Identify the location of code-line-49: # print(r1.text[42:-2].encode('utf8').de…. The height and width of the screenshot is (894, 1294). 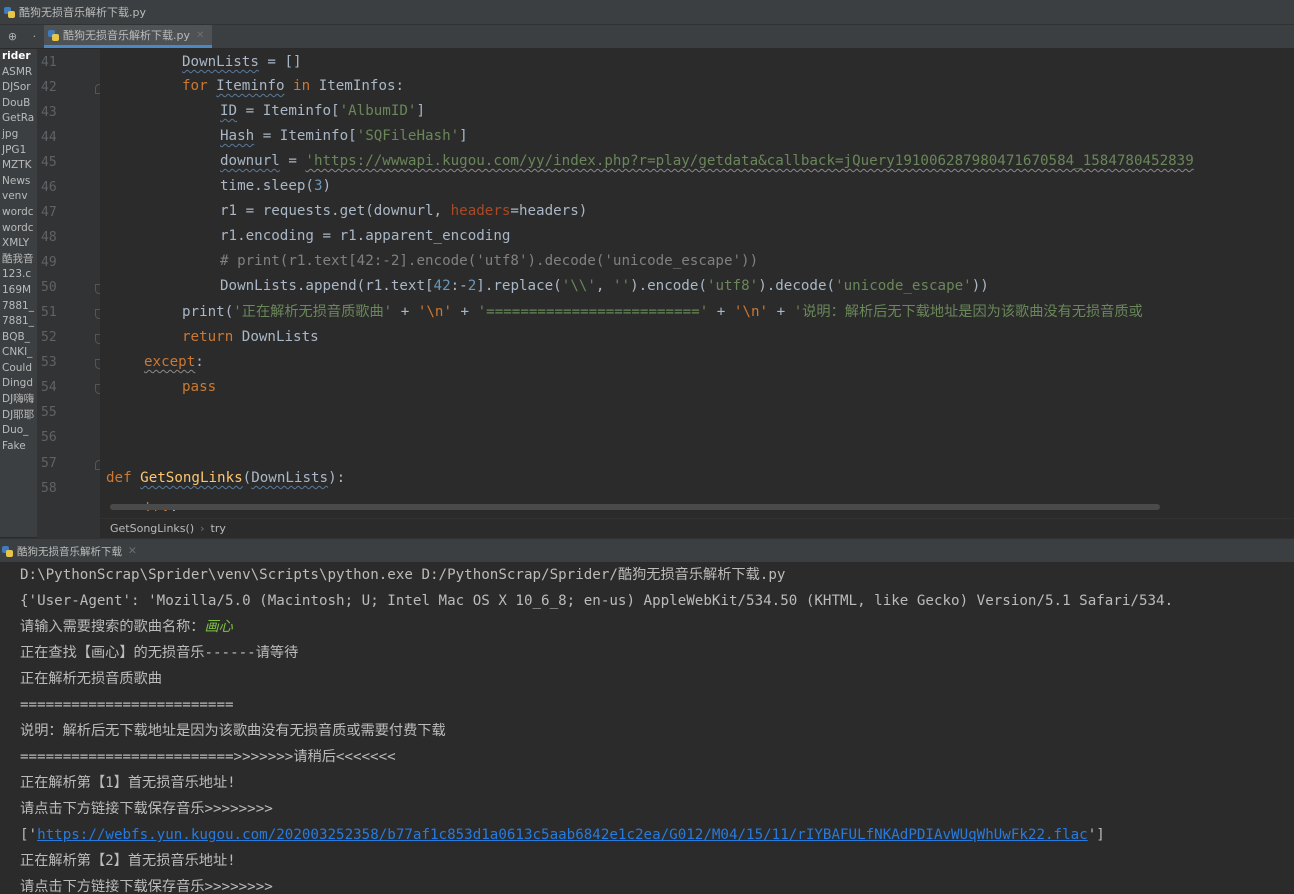
(489, 261).